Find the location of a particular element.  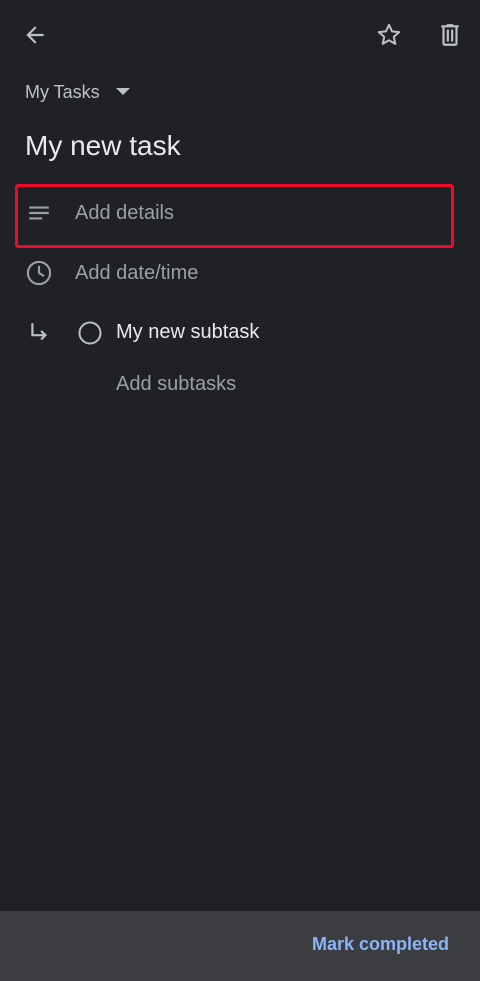

notes-lines-icon is located at coordinates (39, 213).